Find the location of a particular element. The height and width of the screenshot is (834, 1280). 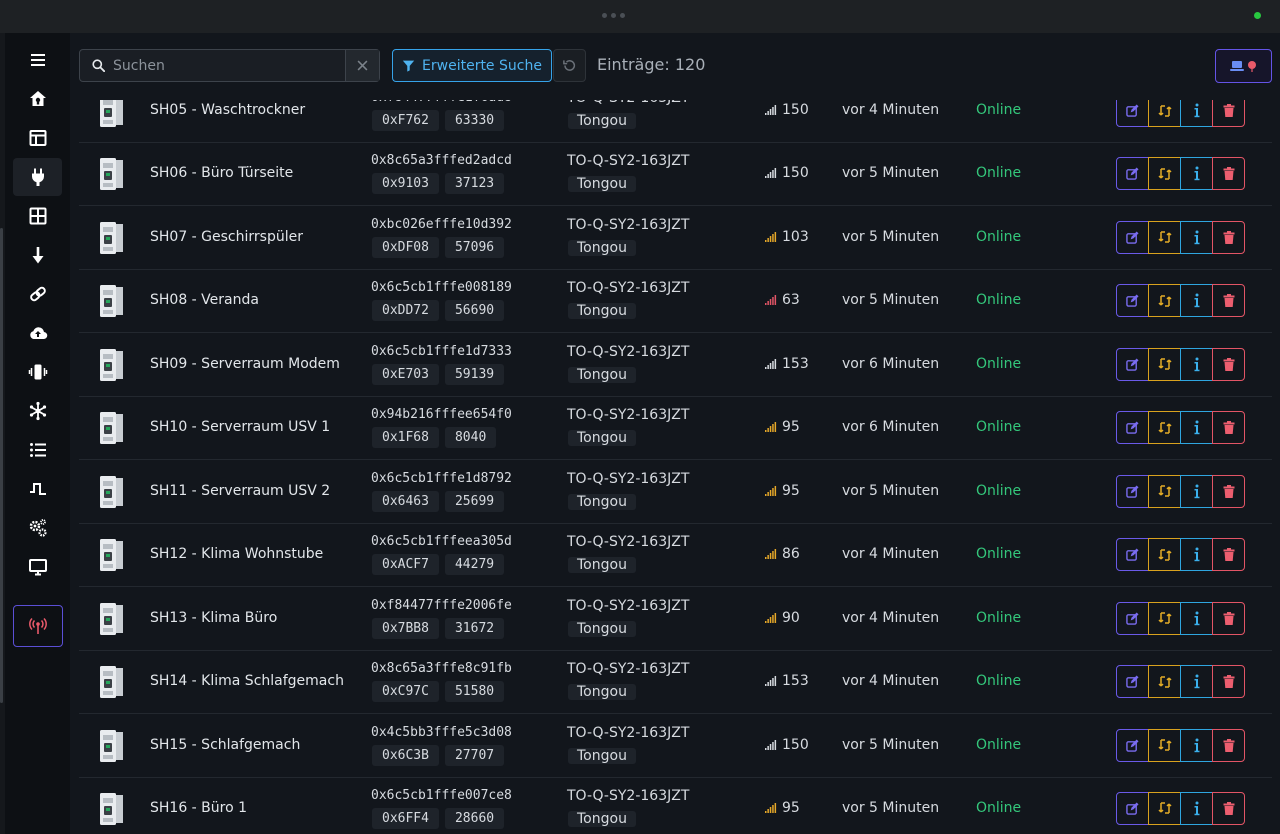

sidebar-item-ota is located at coordinates (37, 255).